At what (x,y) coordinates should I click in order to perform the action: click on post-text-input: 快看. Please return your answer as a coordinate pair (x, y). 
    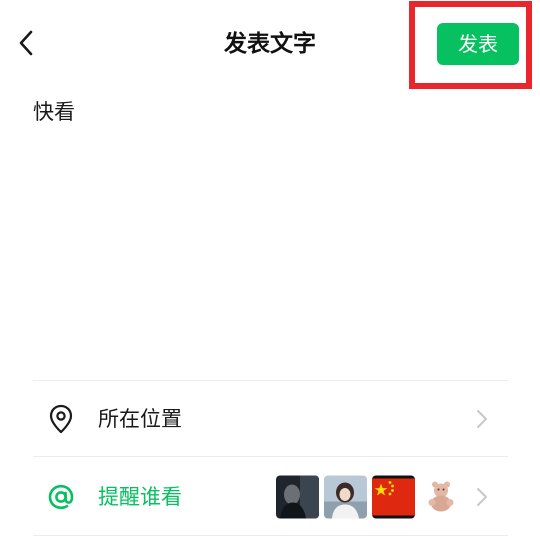
    Looking at the image, I should click on (54, 112).